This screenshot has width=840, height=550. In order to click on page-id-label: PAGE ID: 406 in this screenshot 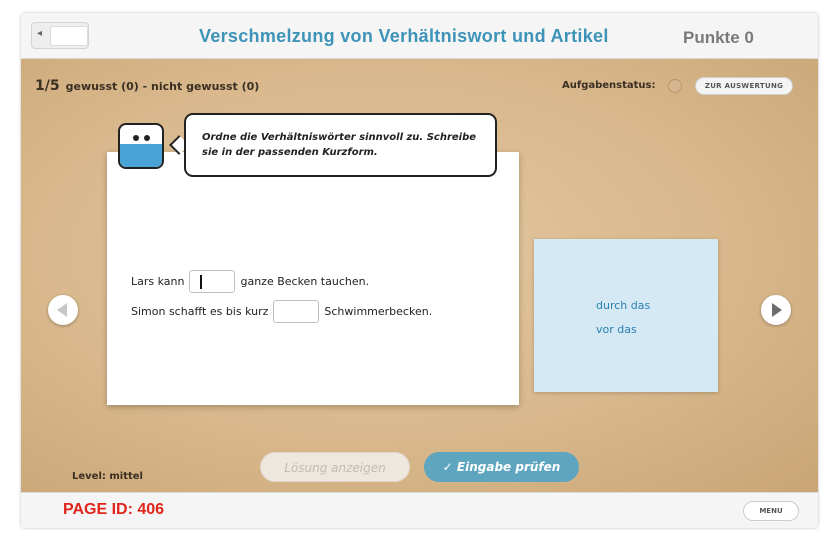, I will do `click(114, 509)`.